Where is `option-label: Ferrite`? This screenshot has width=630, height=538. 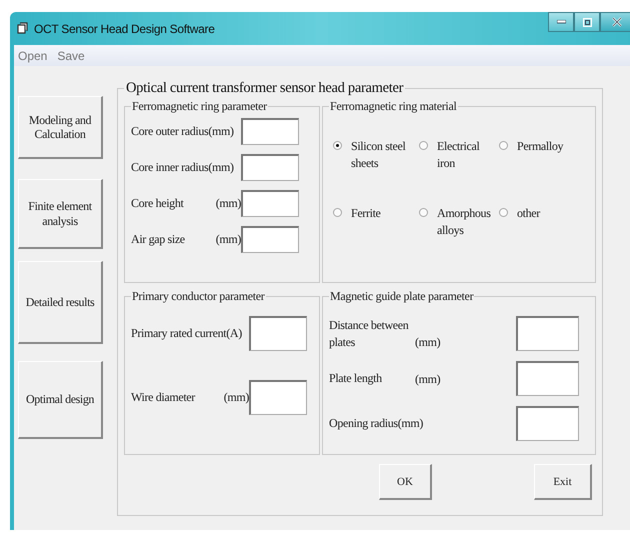 option-label: Ferrite is located at coordinates (366, 213).